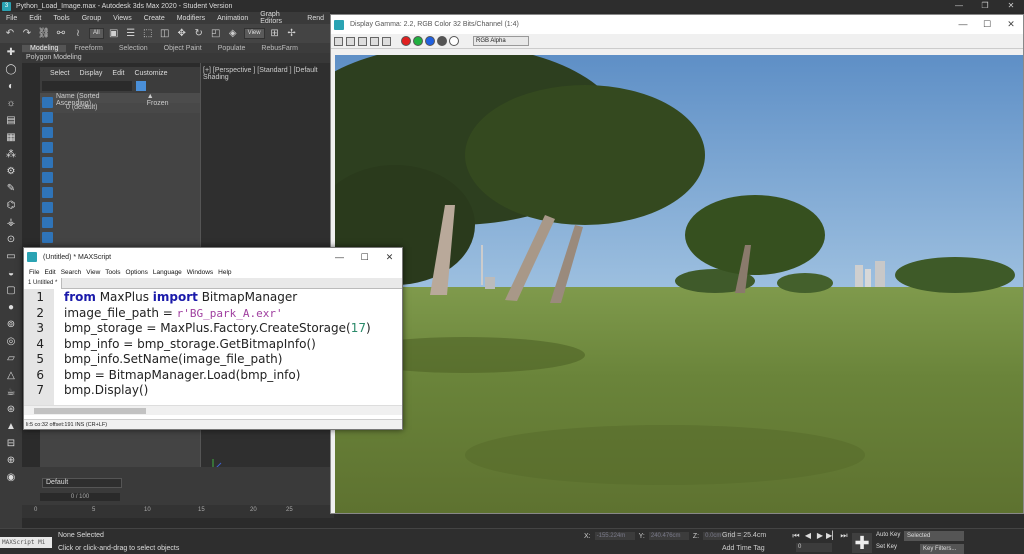  Describe the element at coordinates (131, 34) in the screenshot. I see `select-by-name-icon: ☰` at that location.